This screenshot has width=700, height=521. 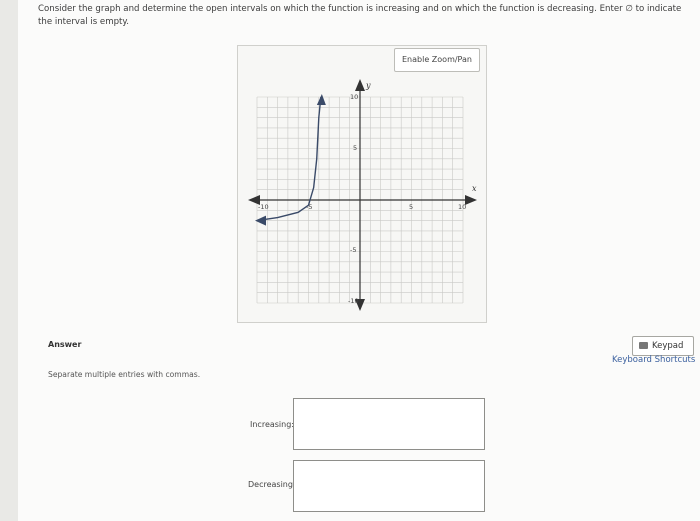 What do you see at coordinates (353, 250) in the screenshot?
I see `y-tick-label: -5` at bounding box center [353, 250].